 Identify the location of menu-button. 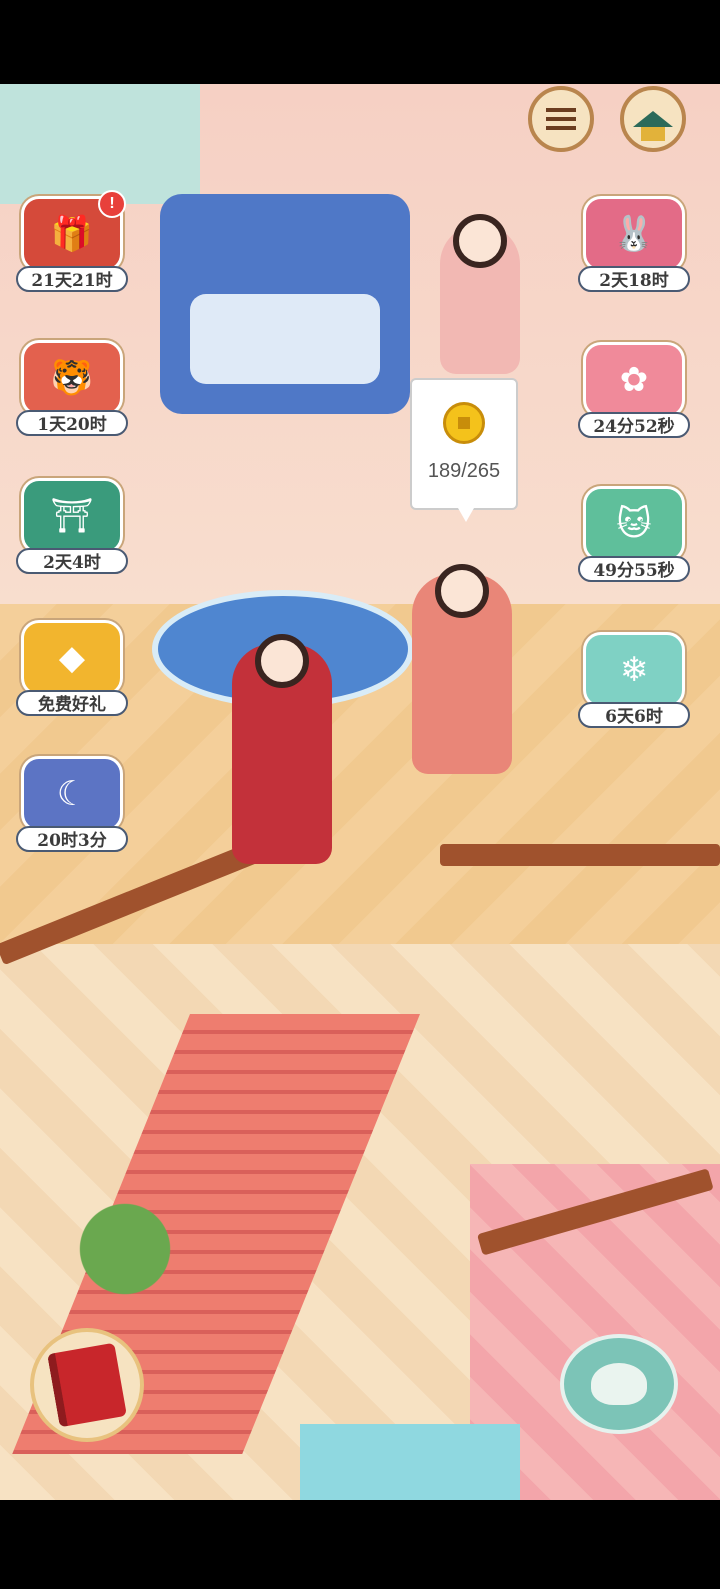
(561, 119).